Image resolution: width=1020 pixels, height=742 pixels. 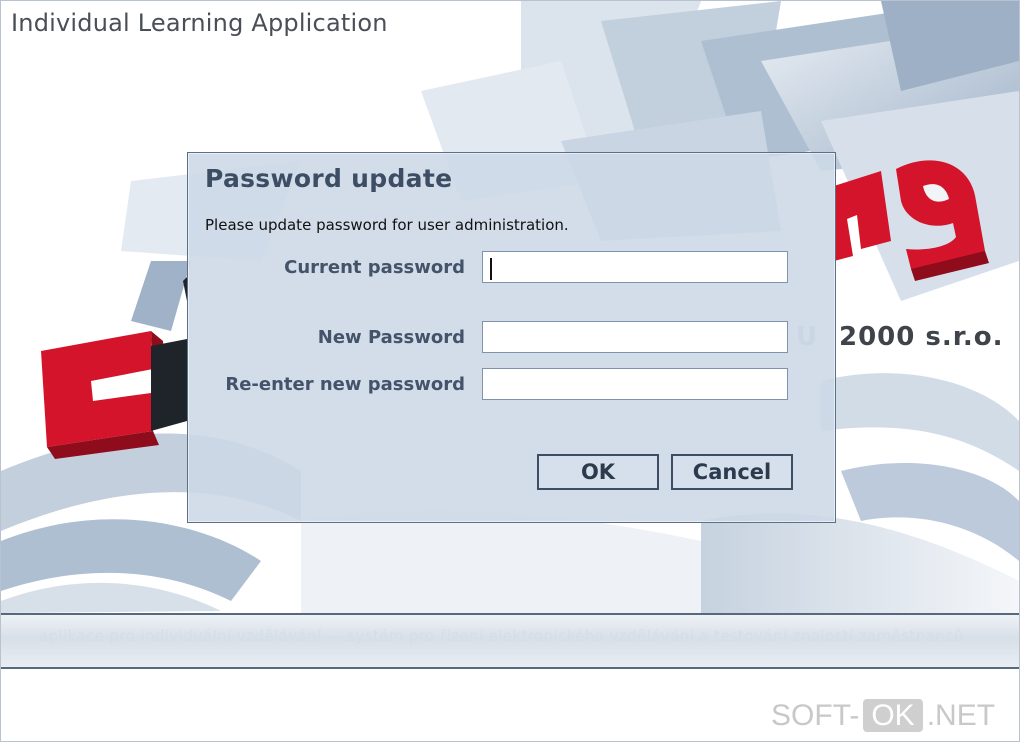 What do you see at coordinates (893, 715) in the screenshot?
I see `watermark-ok: OK` at bounding box center [893, 715].